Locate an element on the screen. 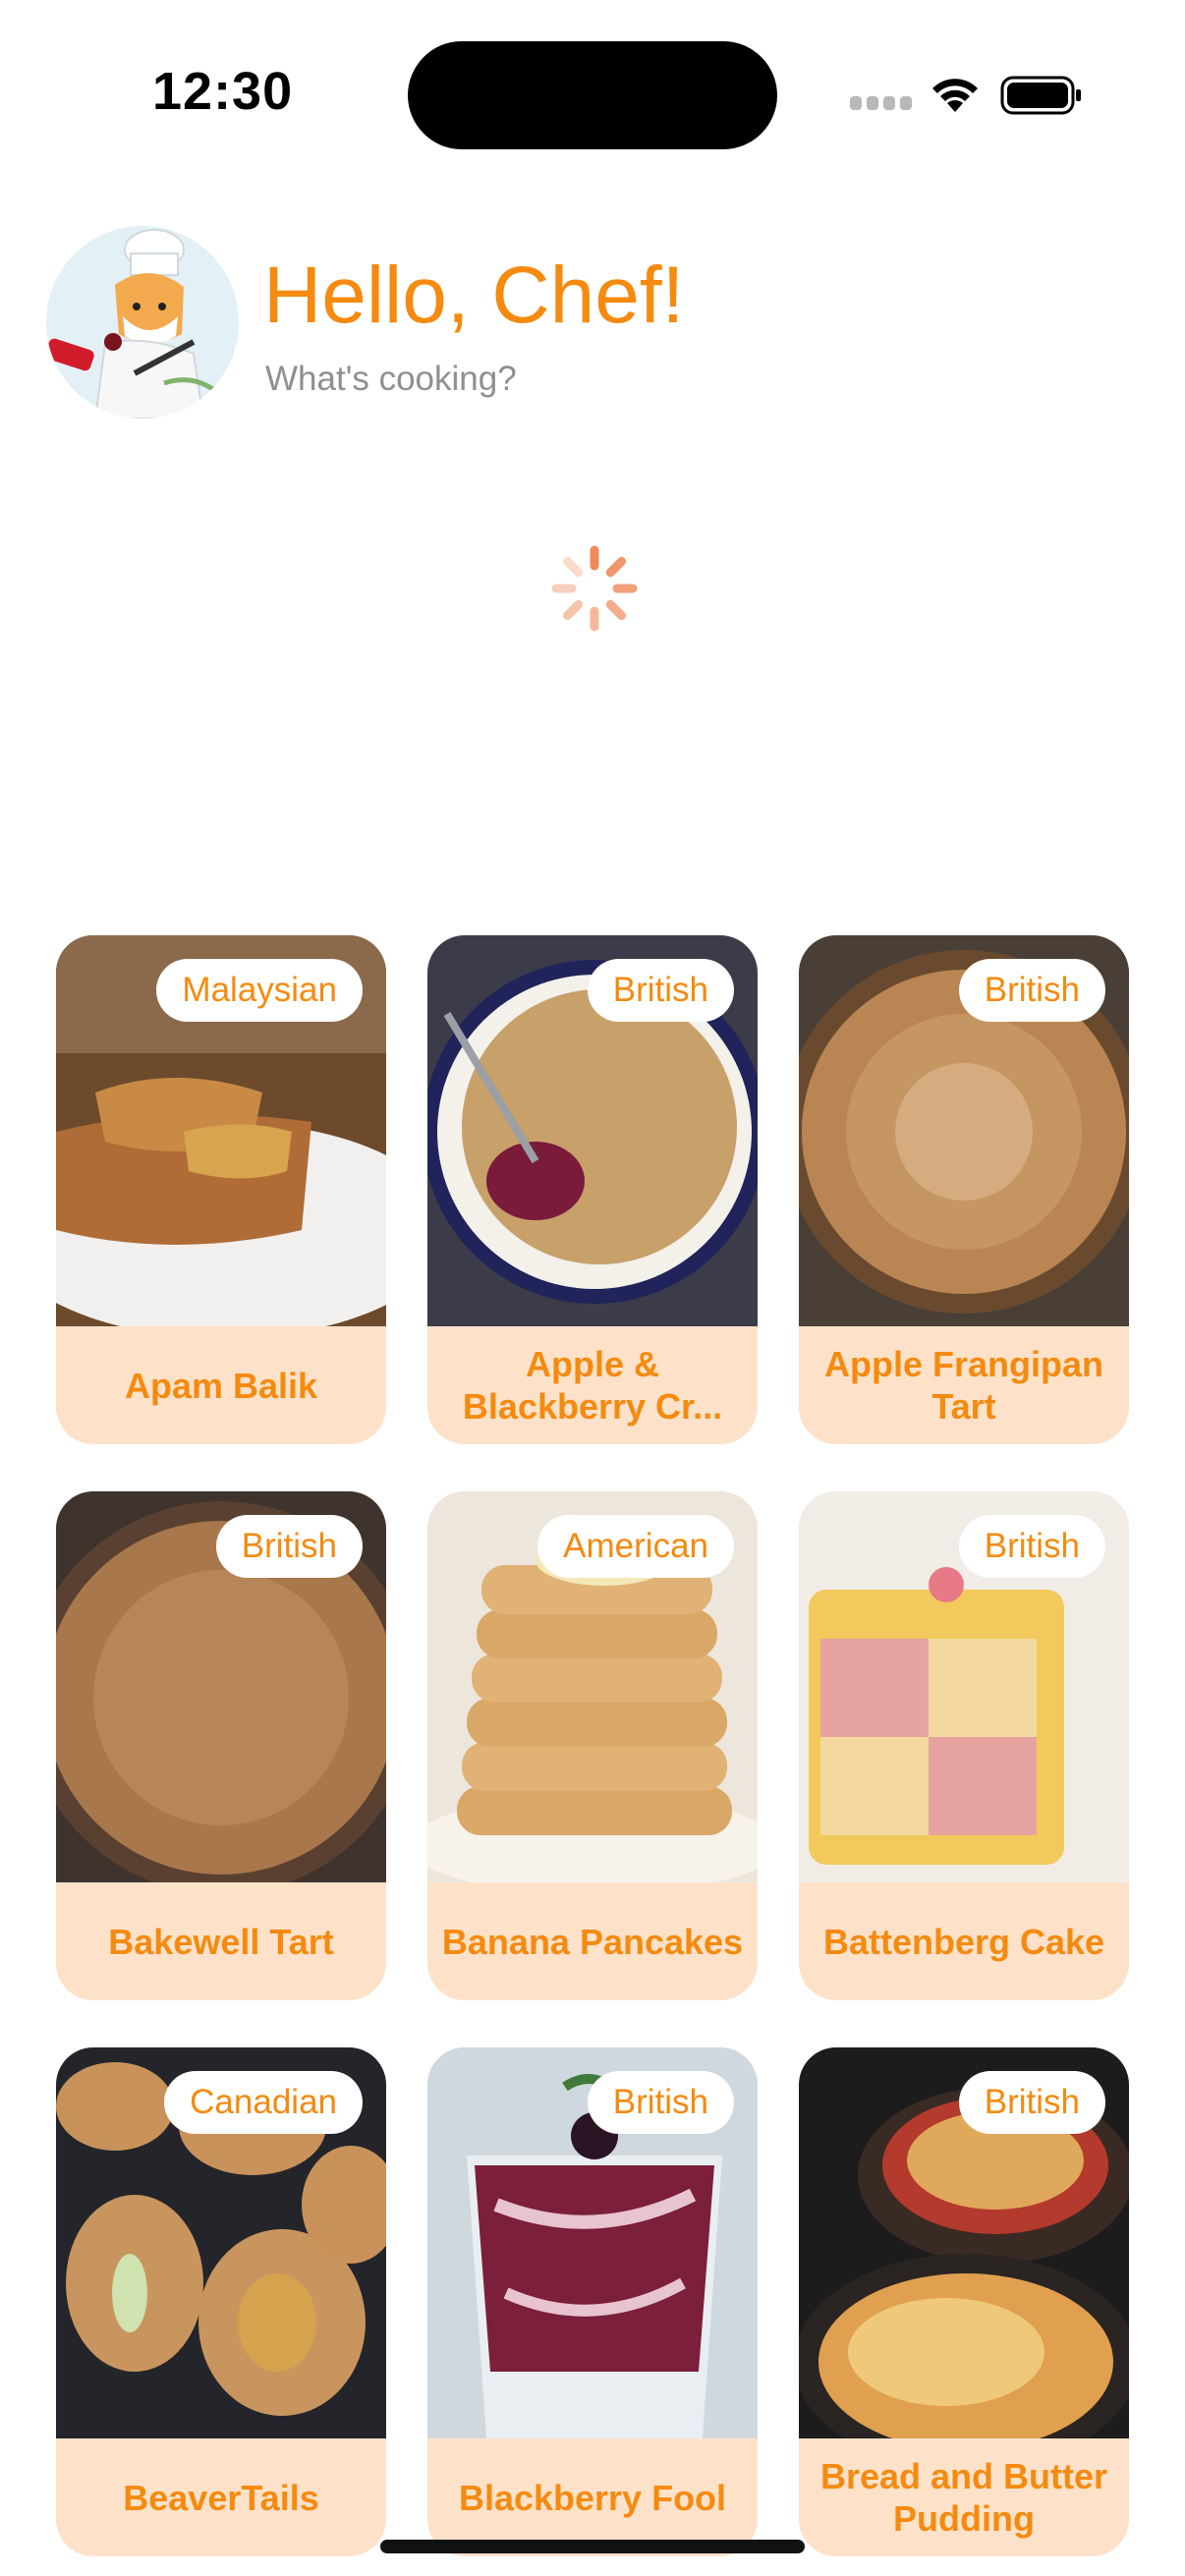 The height and width of the screenshot is (2576, 1185). wifi-icon is located at coordinates (955, 95).